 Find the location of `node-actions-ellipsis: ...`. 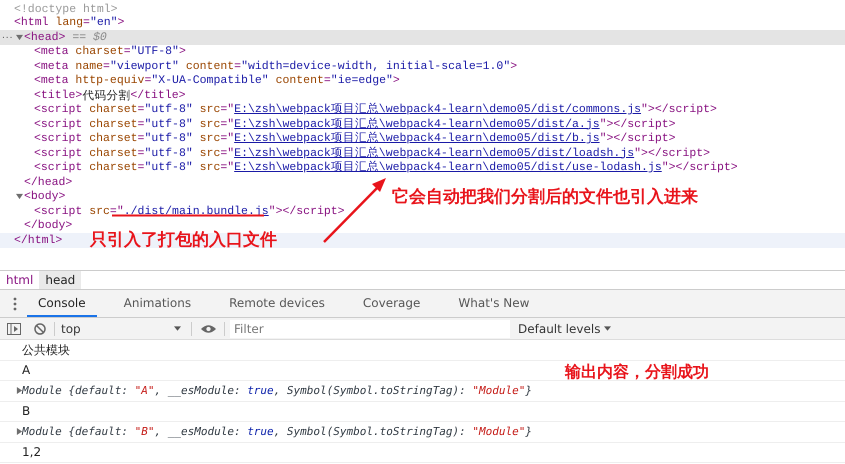

node-actions-ellipsis: ... is located at coordinates (6, 37).